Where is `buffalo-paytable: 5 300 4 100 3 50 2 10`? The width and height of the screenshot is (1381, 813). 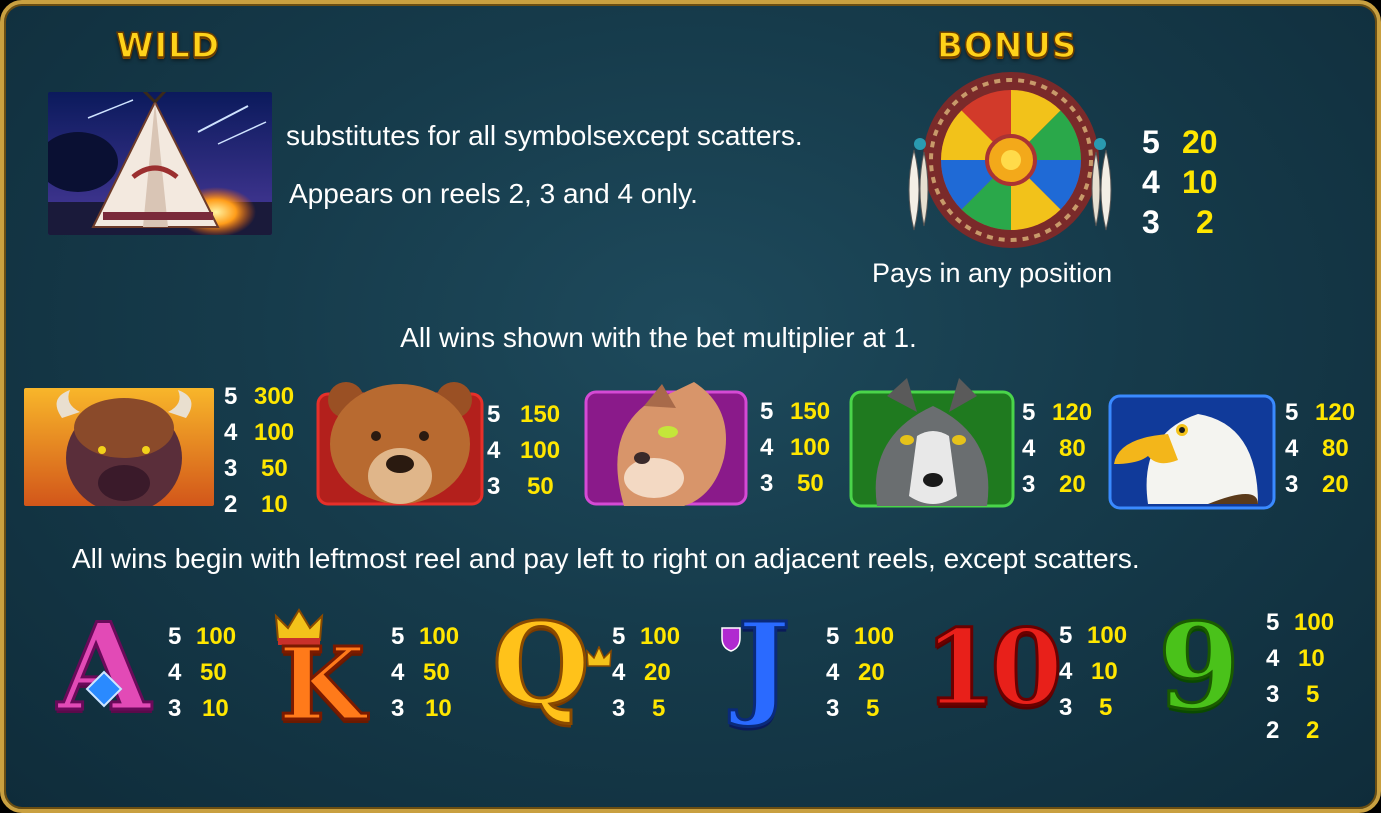
buffalo-paytable: 5 300 4 100 3 50 2 10 is located at coordinates (259, 451).